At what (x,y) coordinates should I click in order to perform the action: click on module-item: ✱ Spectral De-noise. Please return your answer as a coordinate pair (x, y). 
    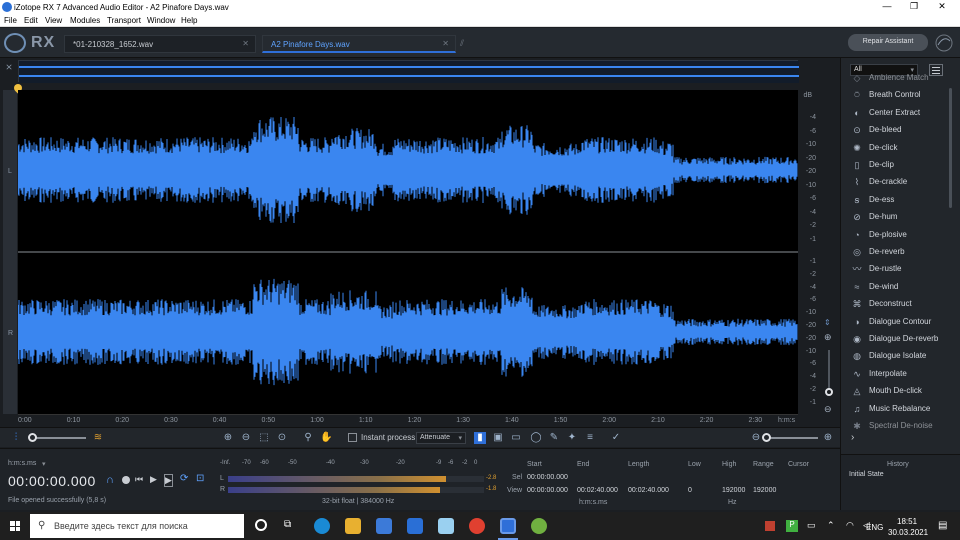
    Looking at the image, I should click on (901, 426).